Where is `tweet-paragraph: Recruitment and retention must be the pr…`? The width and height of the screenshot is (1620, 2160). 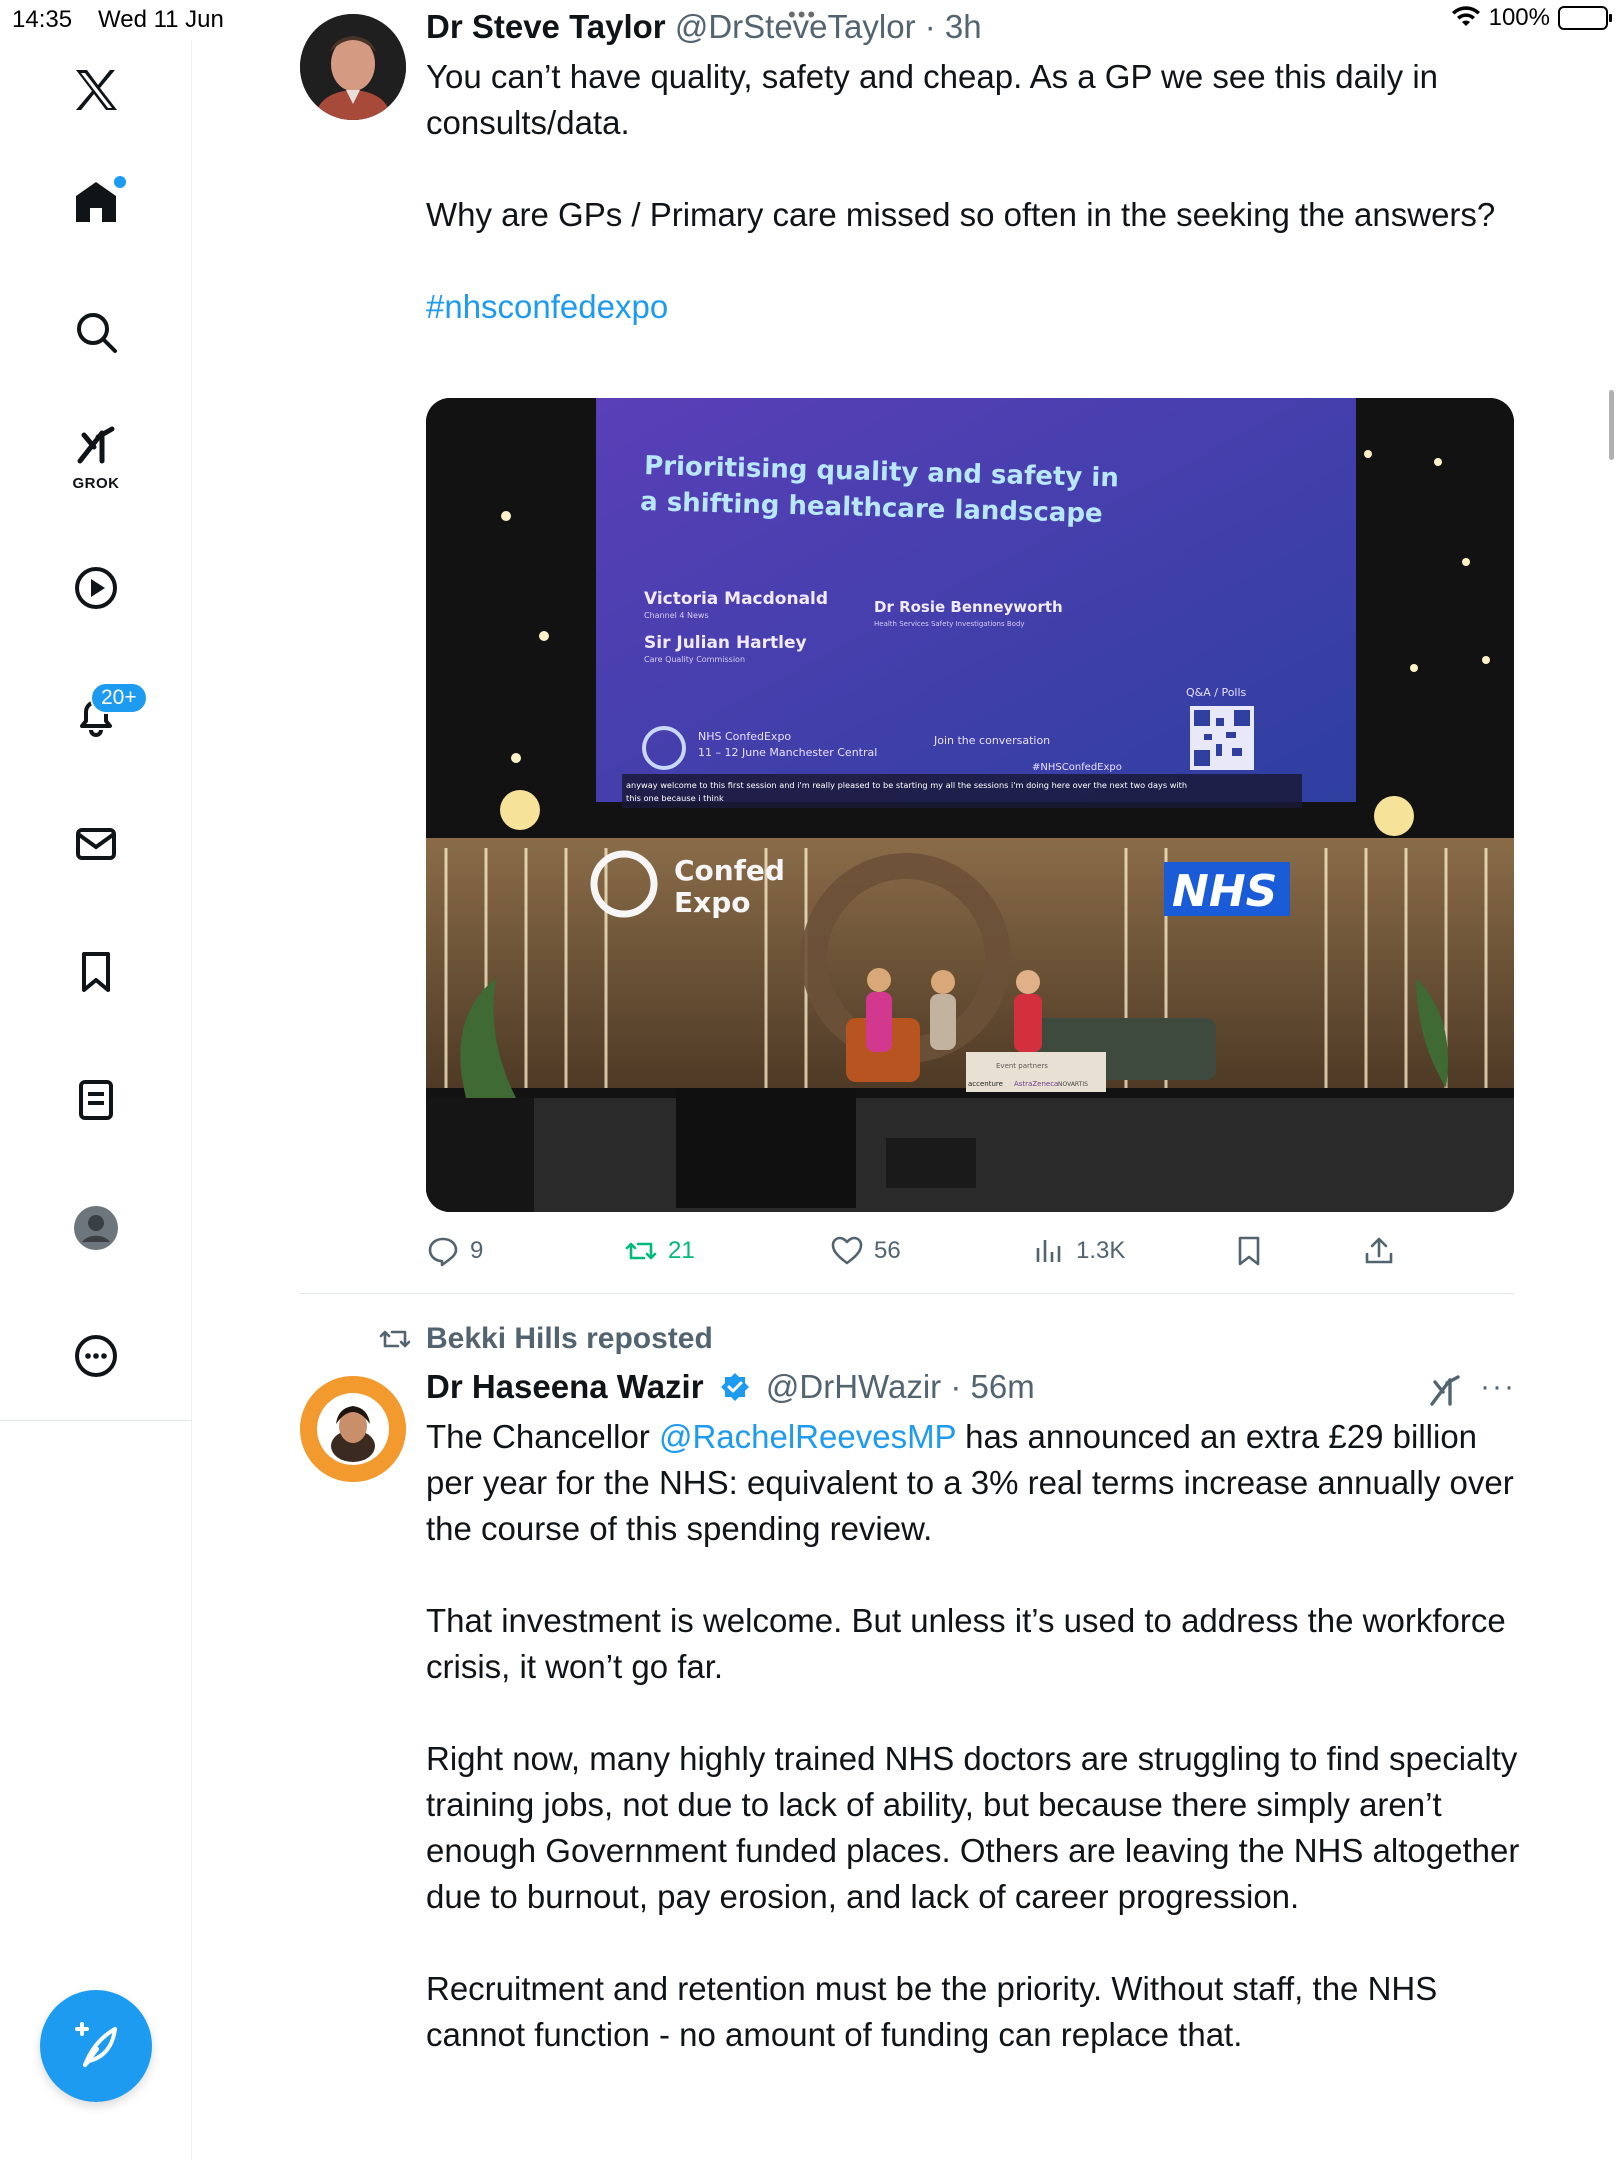 tweet-paragraph: Recruitment and retention must be the pr… is located at coordinates (932, 2011).